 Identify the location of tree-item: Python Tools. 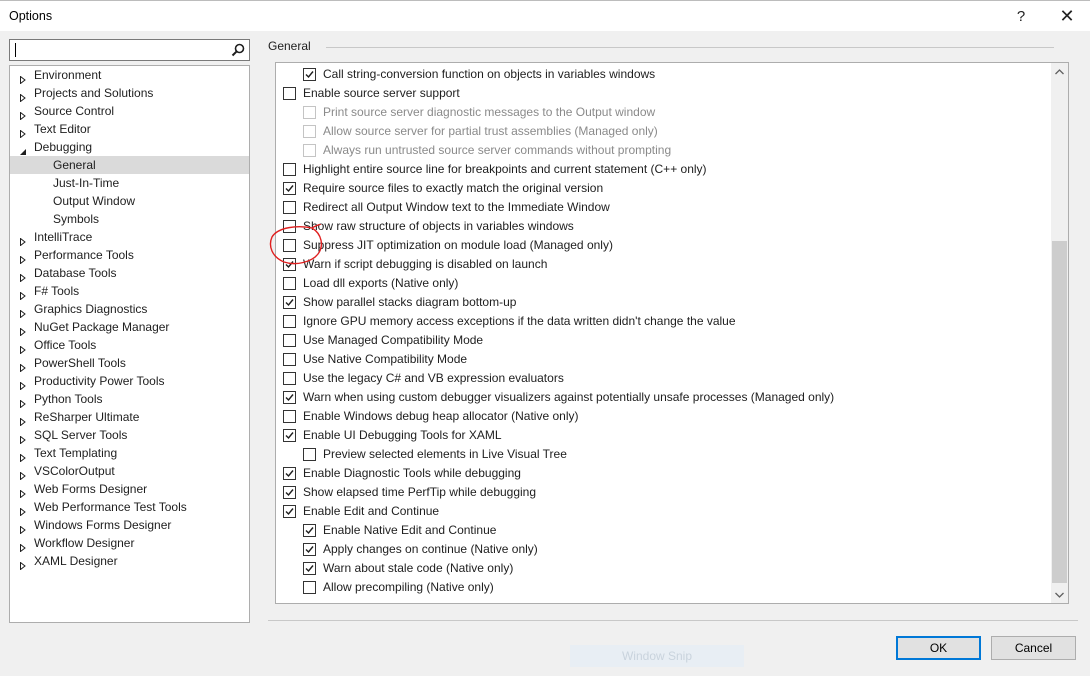
(129, 399).